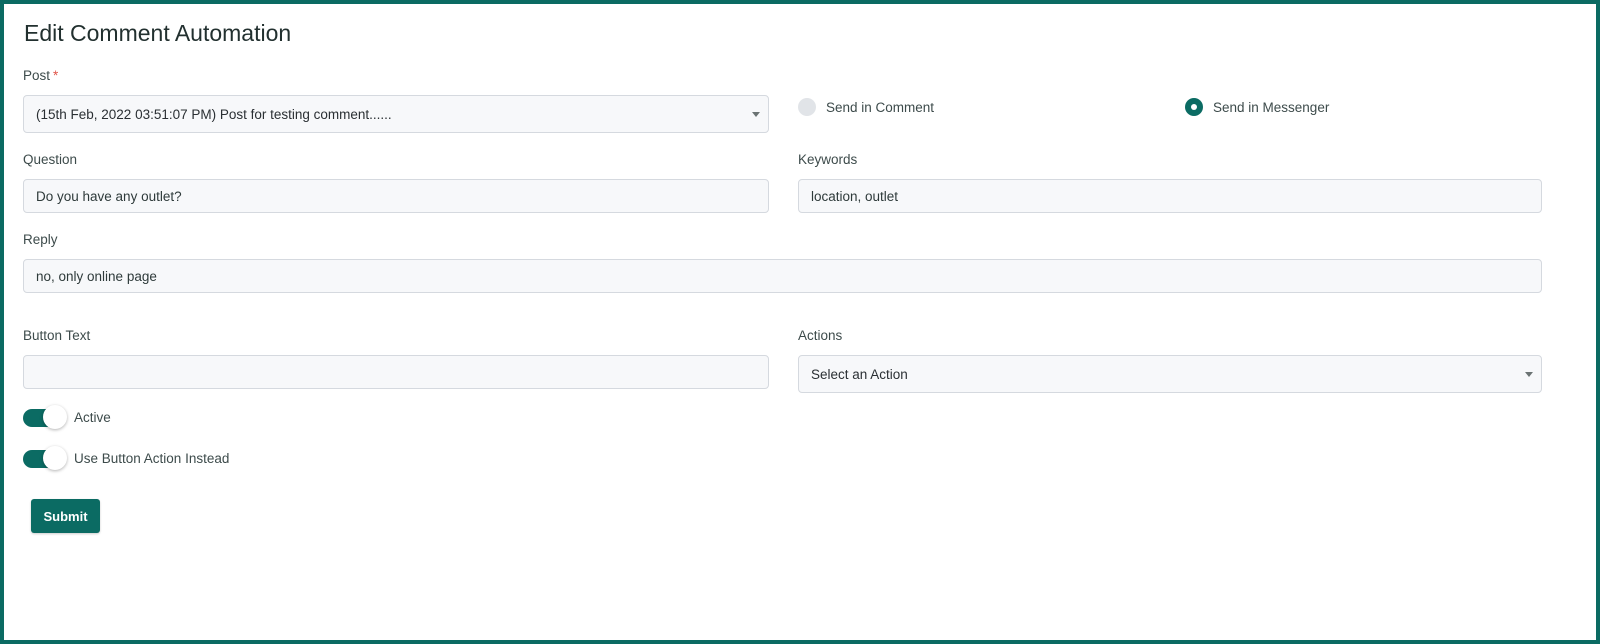 The height and width of the screenshot is (644, 1600). Describe the element at coordinates (396, 372) in the screenshot. I see `button-text-input` at that location.